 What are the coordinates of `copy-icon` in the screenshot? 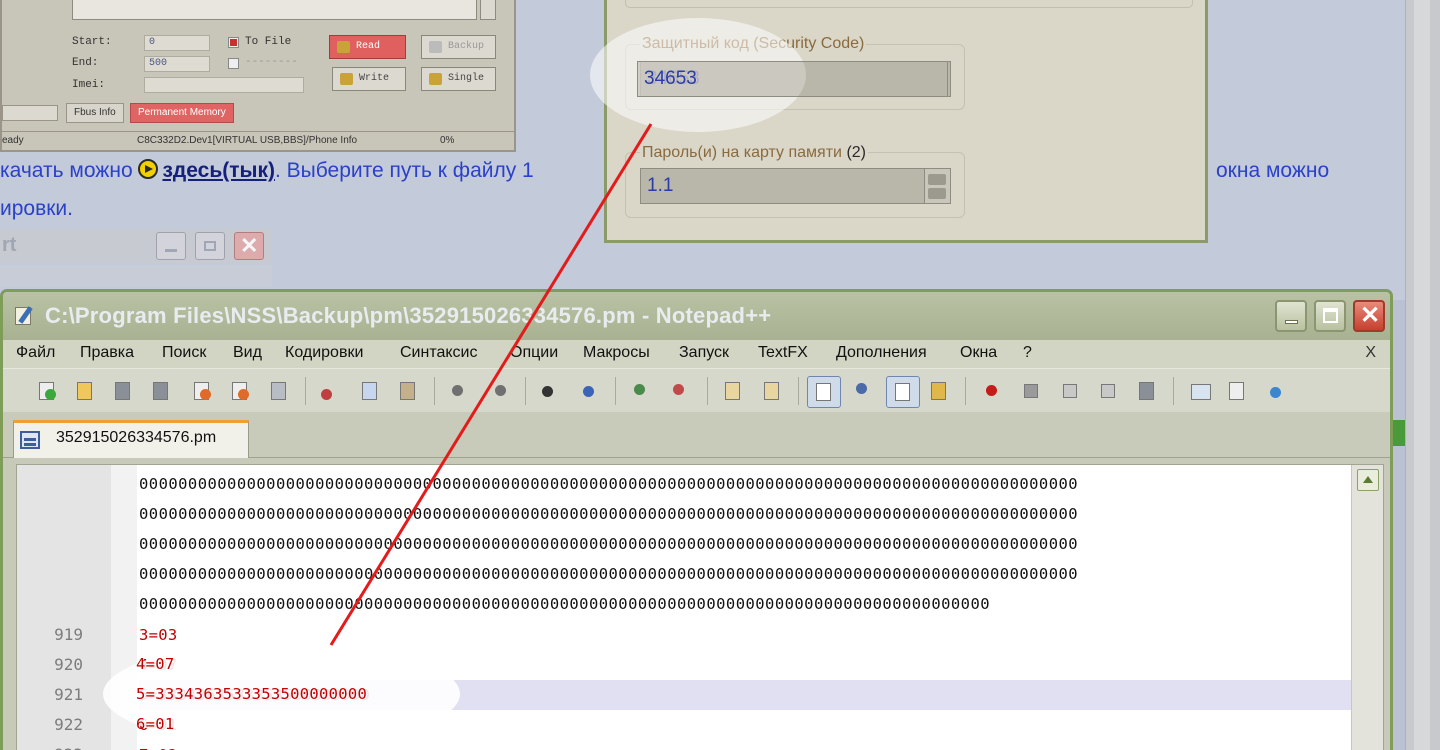 It's located at (370, 391).